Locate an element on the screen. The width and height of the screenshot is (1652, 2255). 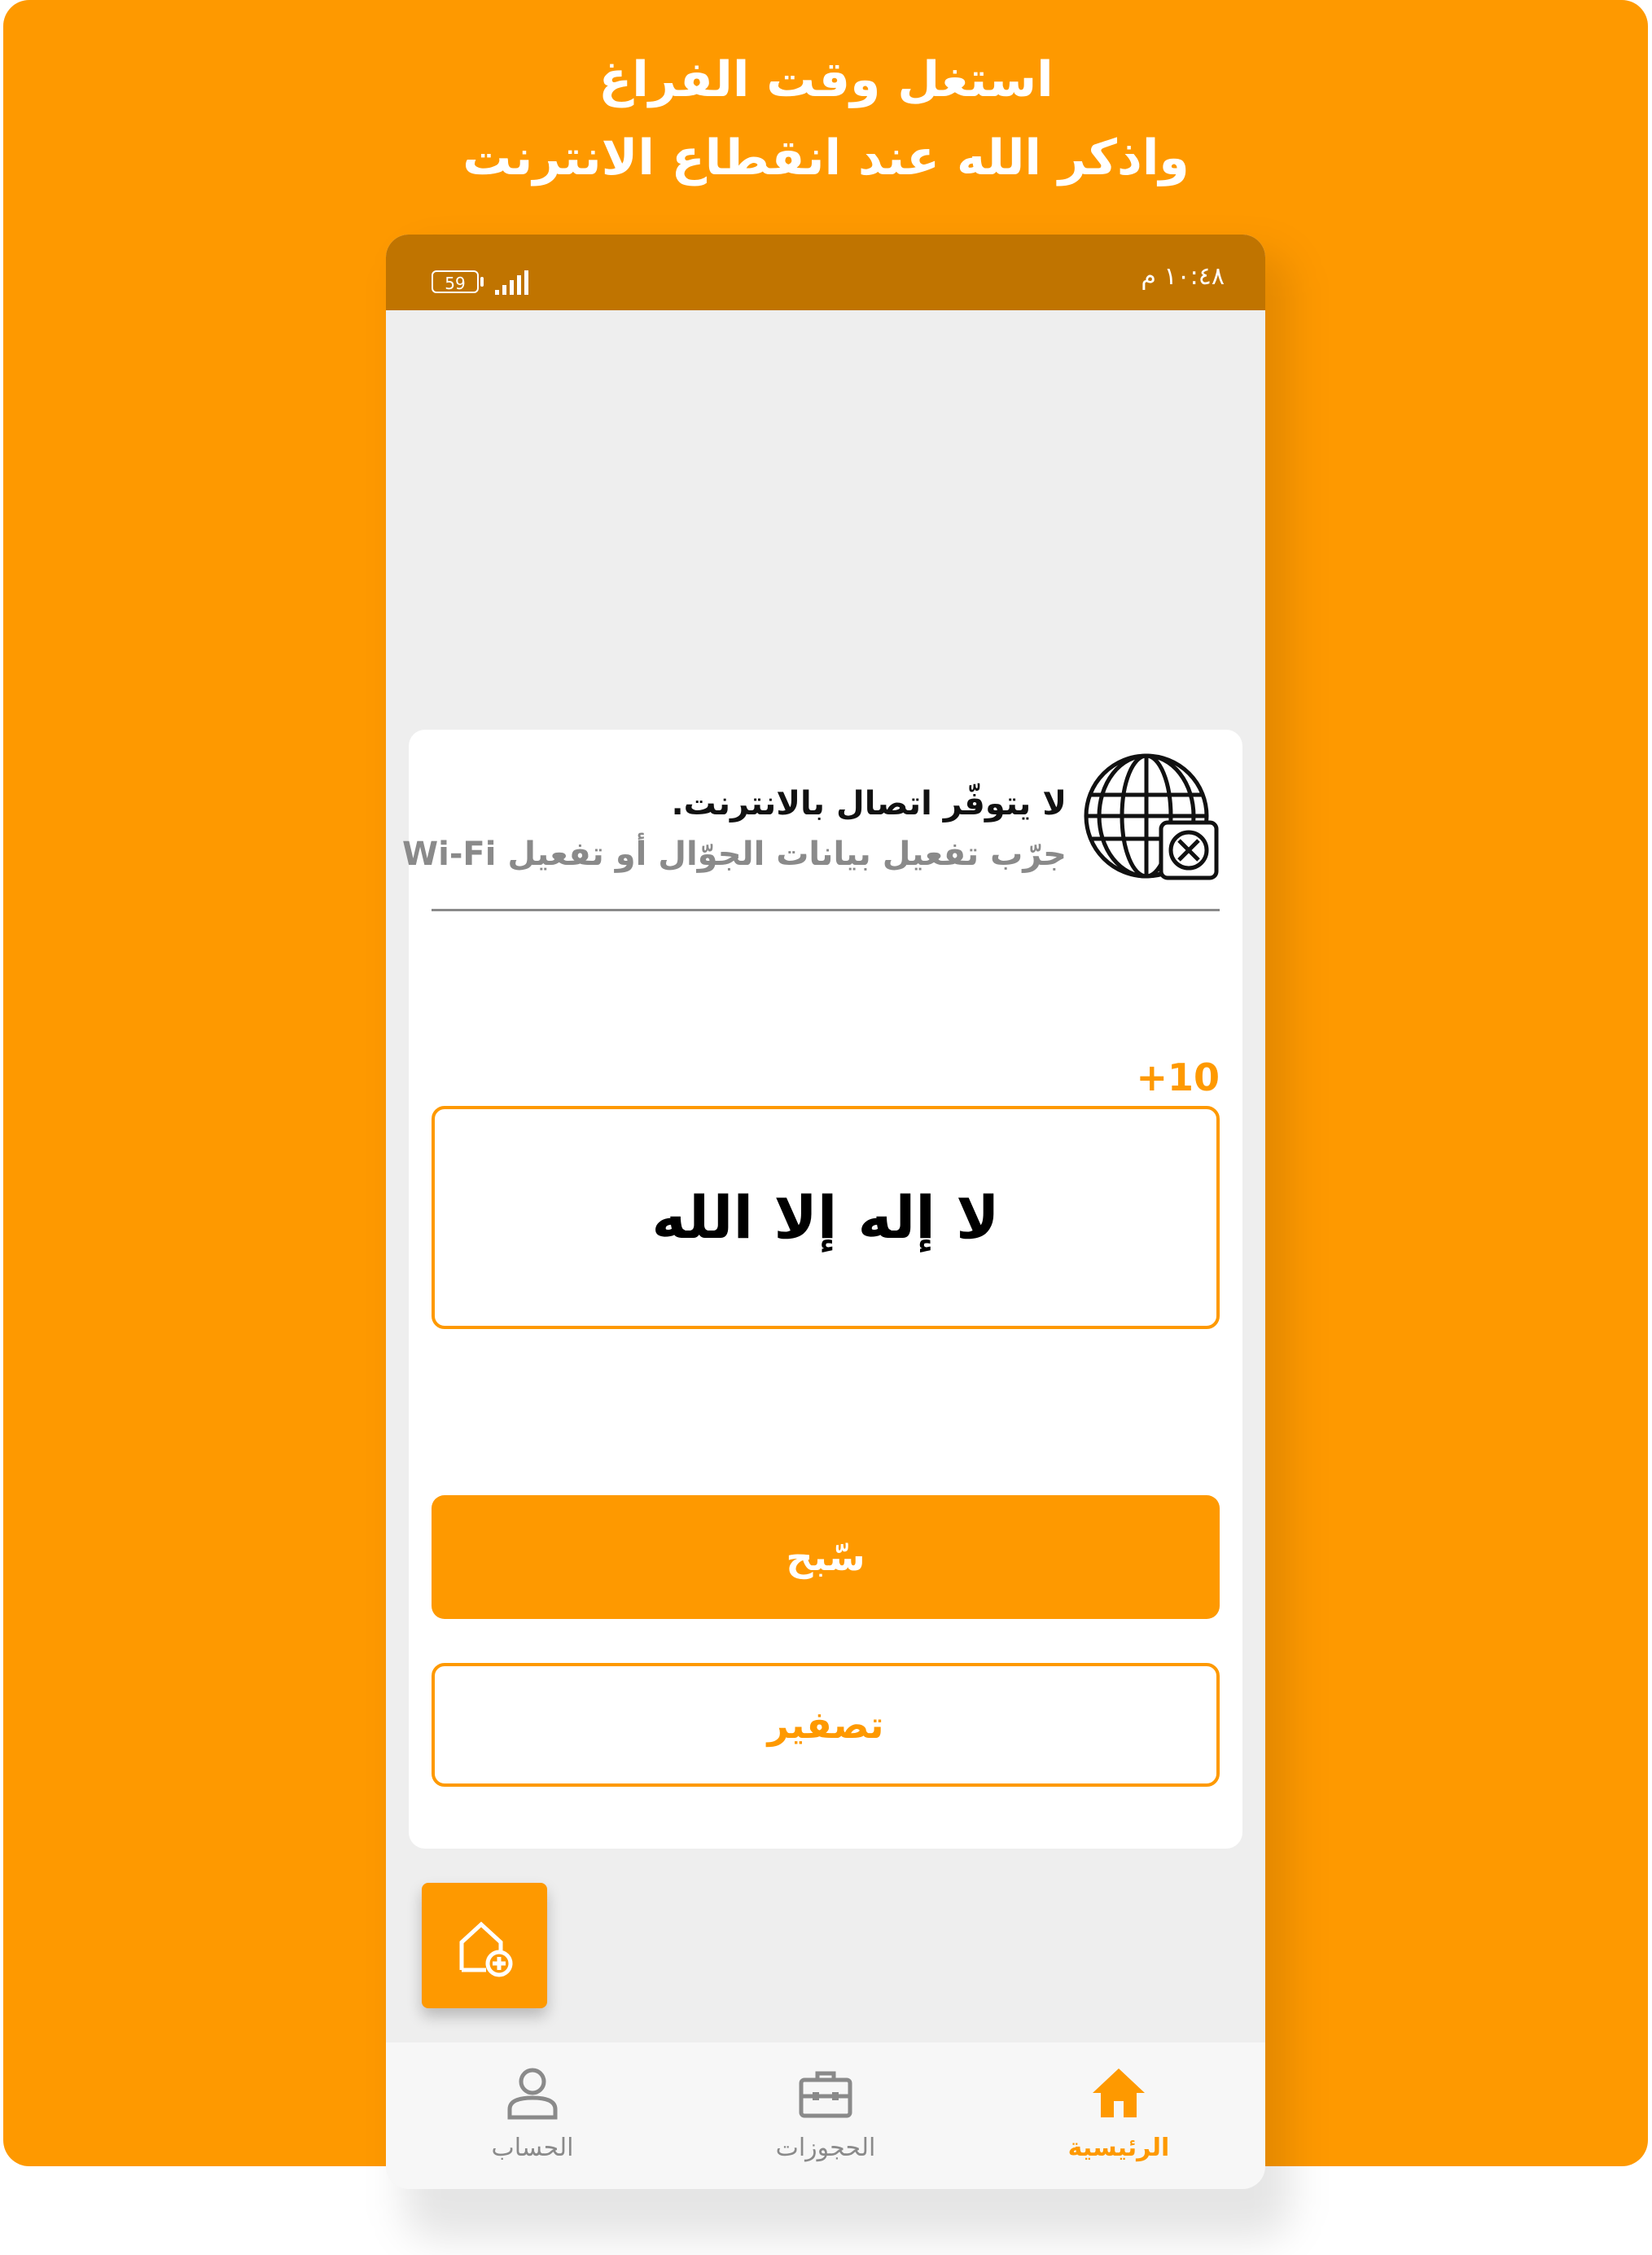
status-time: ١٠:٤٨ م is located at coordinates (1183, 276).